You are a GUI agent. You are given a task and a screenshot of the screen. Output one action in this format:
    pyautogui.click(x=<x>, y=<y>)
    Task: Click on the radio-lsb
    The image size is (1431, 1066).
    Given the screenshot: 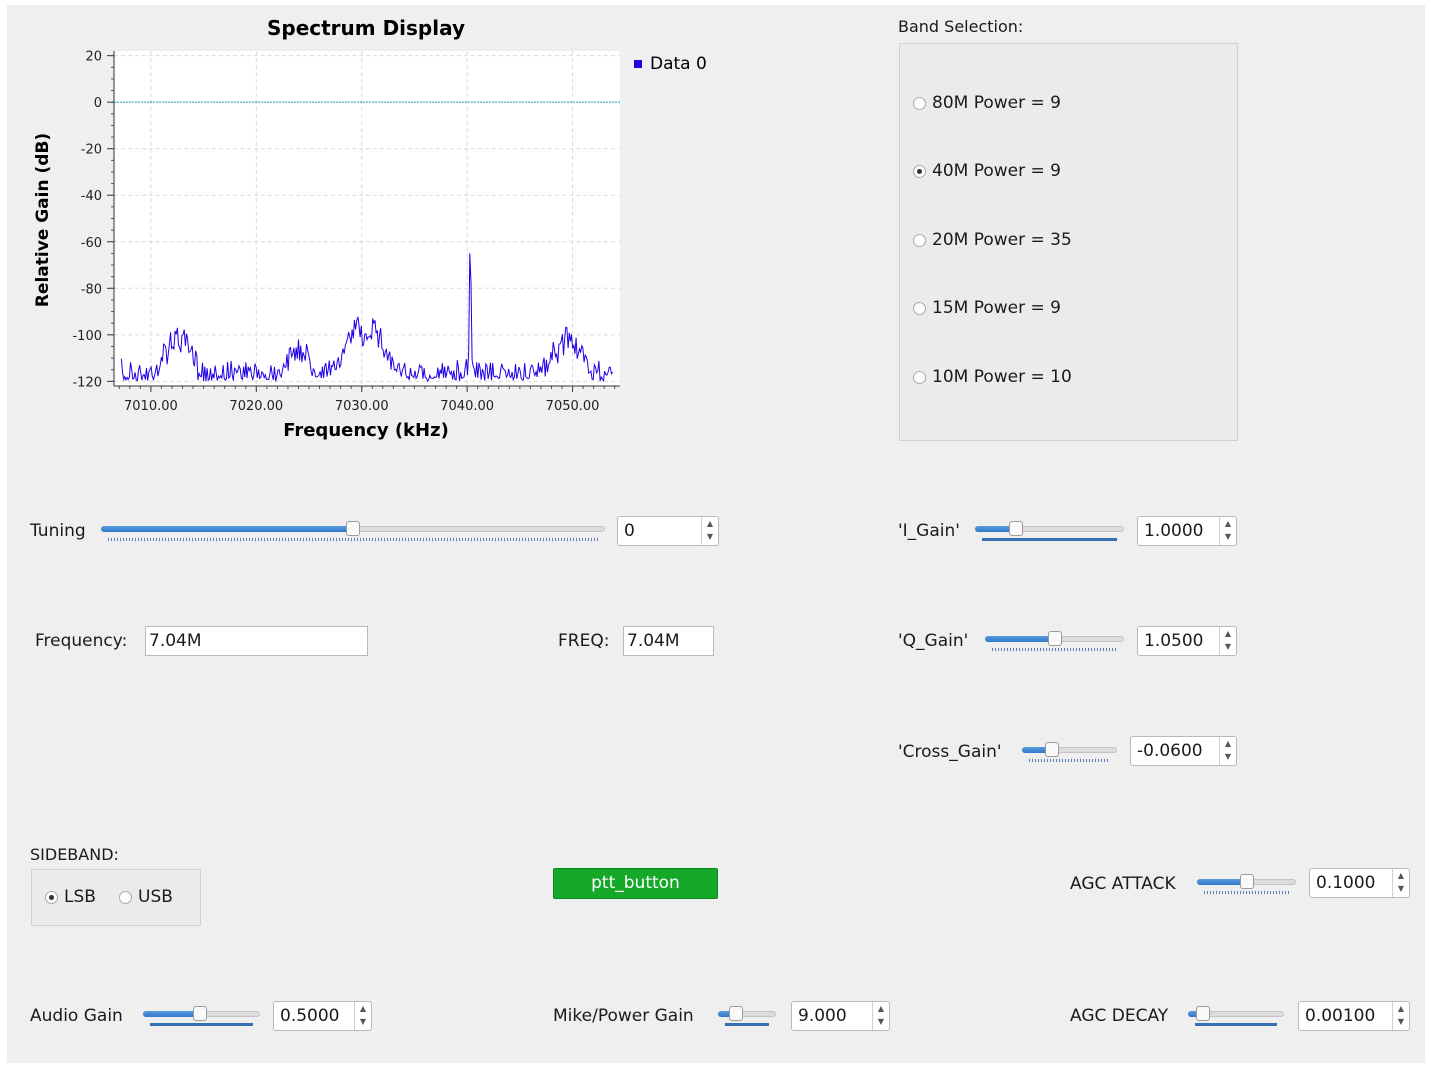 What is the action you would take?
    pyautogui.click(x=51, y=897)
    